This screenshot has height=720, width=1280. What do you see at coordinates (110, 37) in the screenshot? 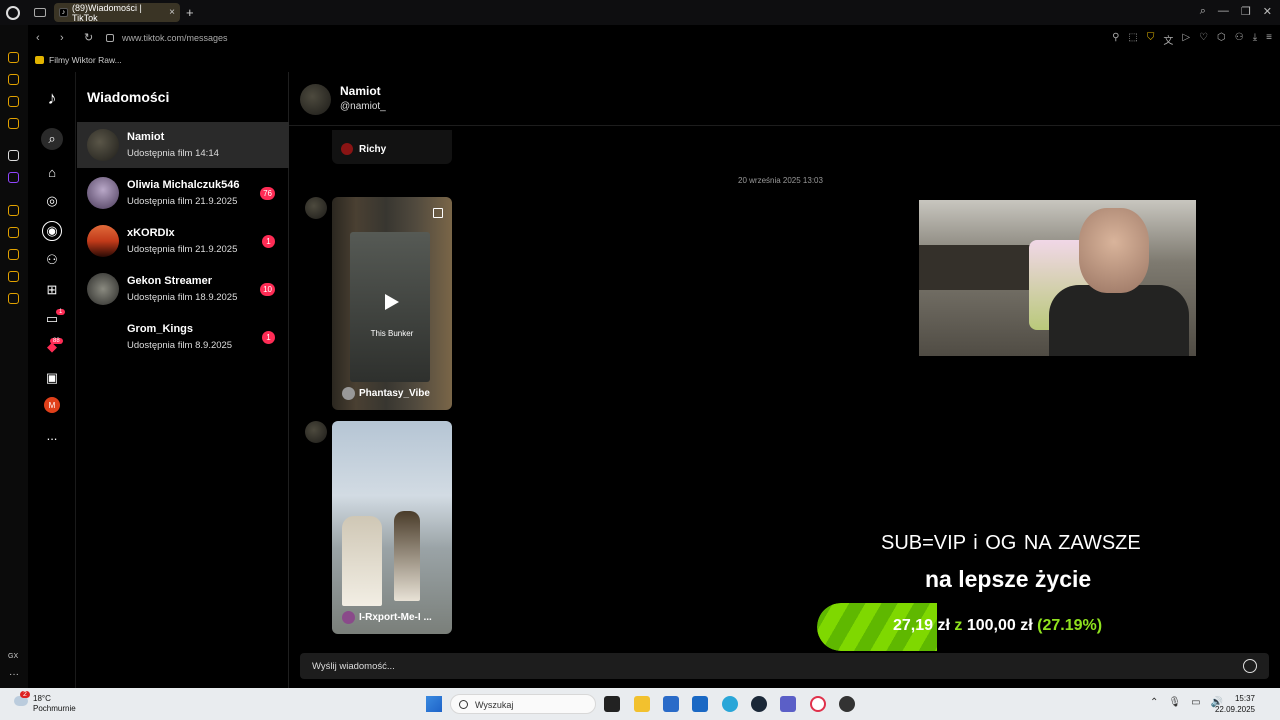
I see `lock-icon` at bounding box center [110, 37].